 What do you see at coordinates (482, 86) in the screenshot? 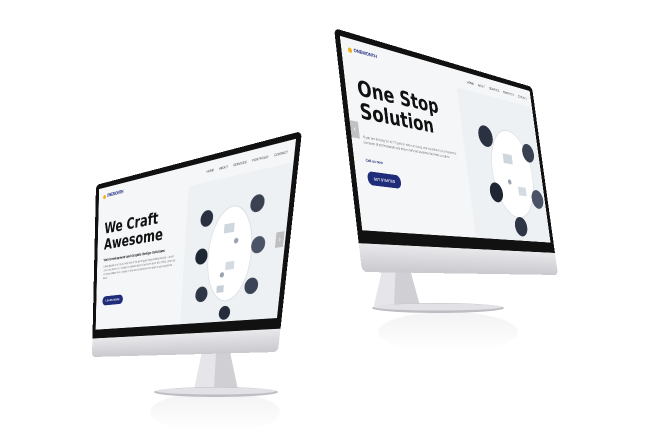
I see `right-menu-item-about: ABOUT` at bounding box center [482, 86].